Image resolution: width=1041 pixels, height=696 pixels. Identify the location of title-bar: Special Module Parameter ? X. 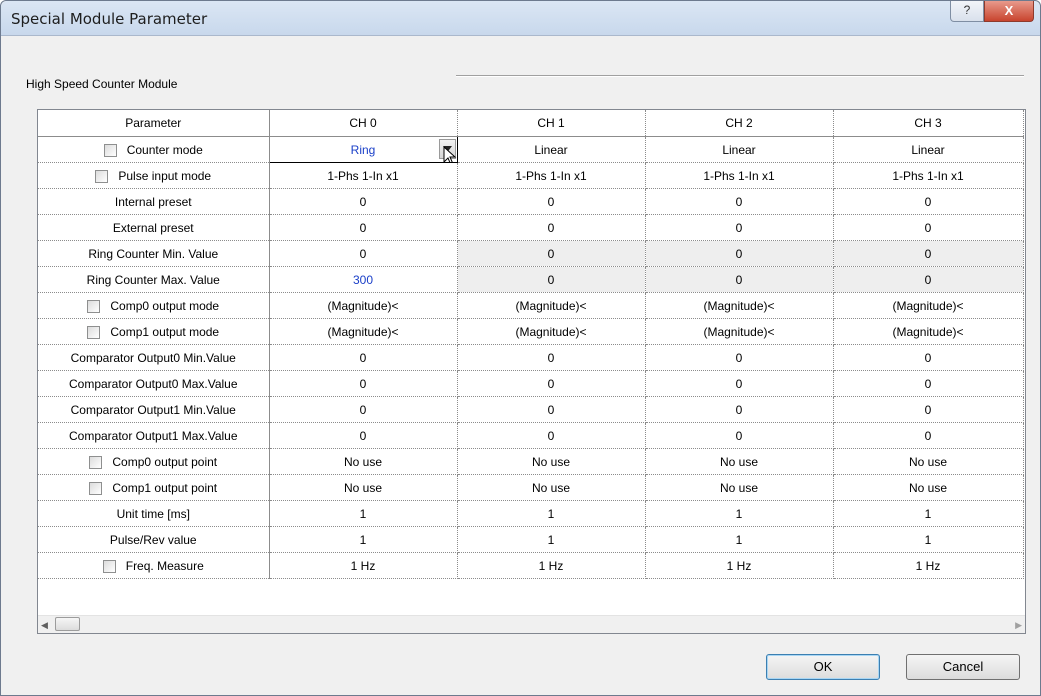
(520, 18).